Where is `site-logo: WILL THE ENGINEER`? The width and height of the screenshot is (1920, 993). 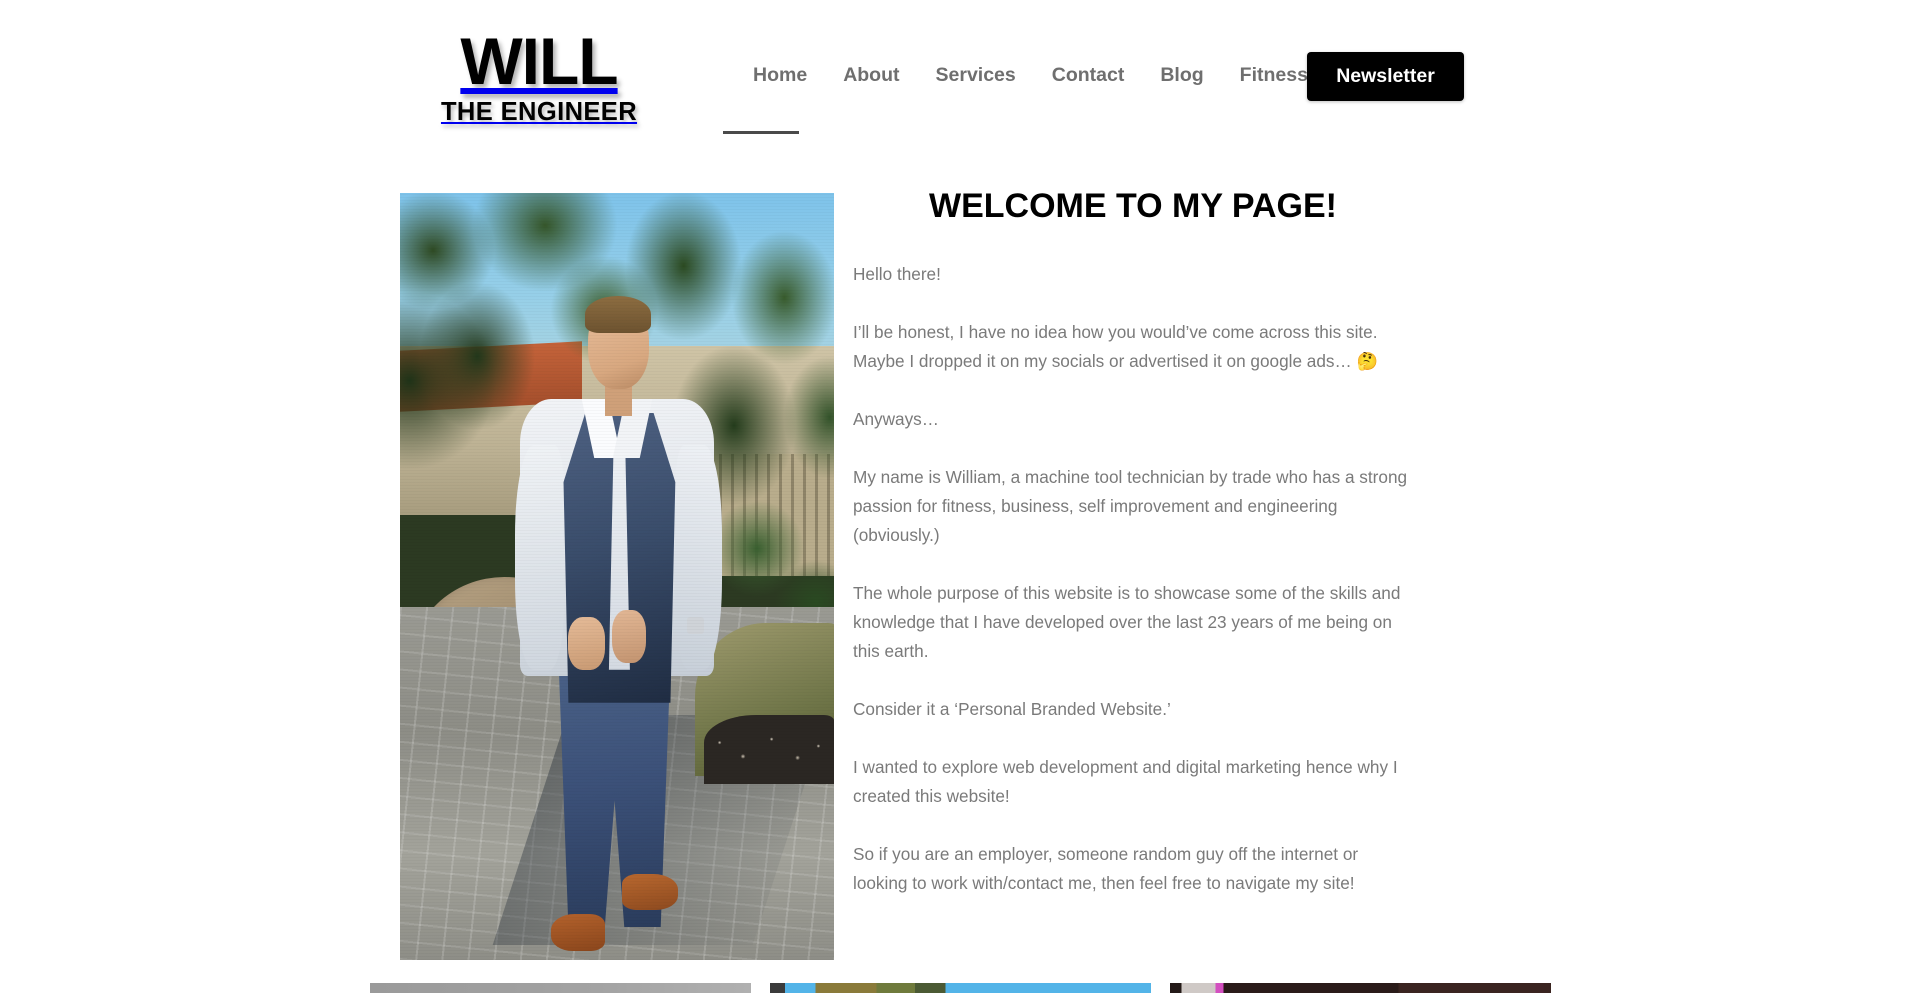 site-logo: WILL THE ENGINEER is located at coordinates (539, 78).